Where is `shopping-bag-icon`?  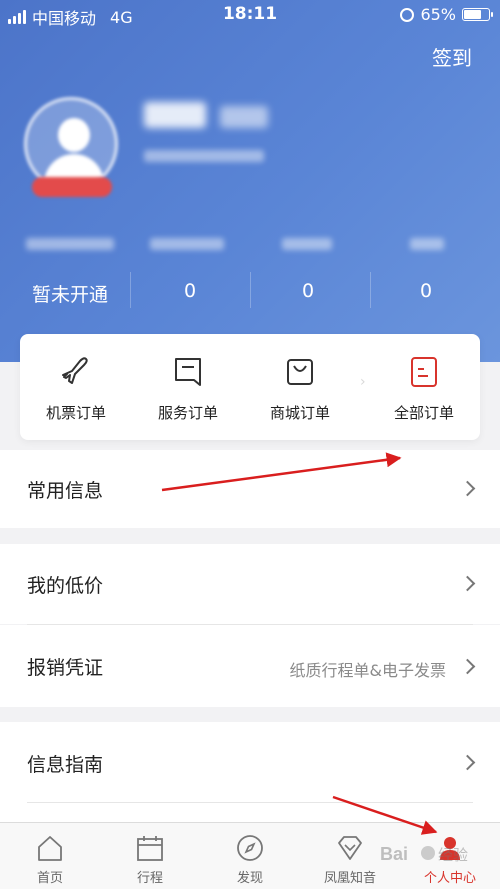
shopping-bag-icon is located at coordinates (300, 372).